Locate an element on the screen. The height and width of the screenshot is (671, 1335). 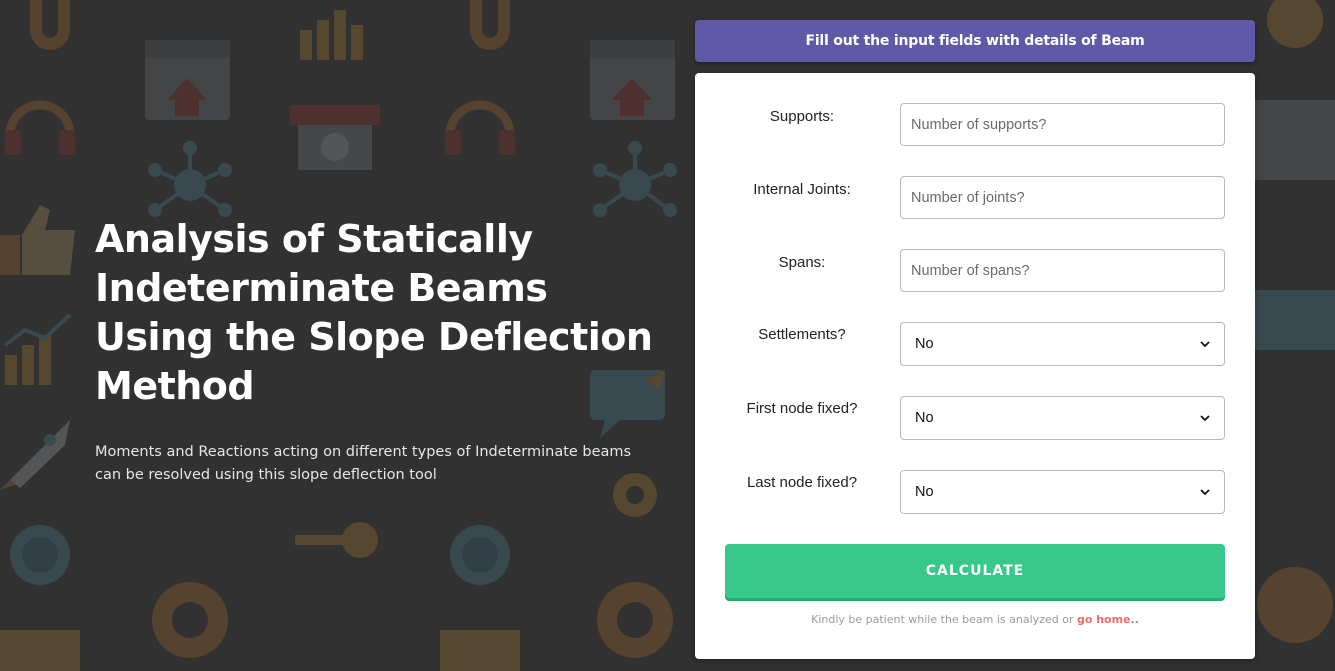
spans-input is located at coordinates (1062, 270).